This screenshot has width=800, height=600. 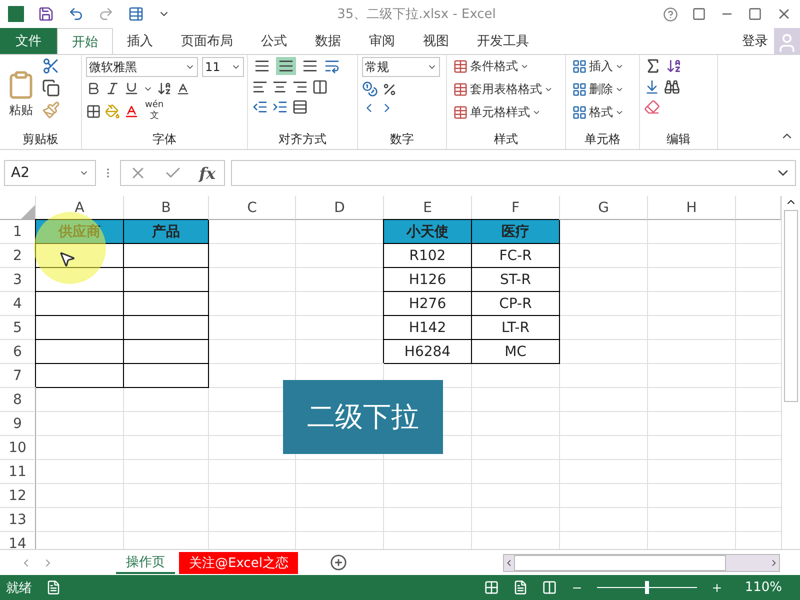 I want to click on table-cell: H276, so click(x=428, y=304).